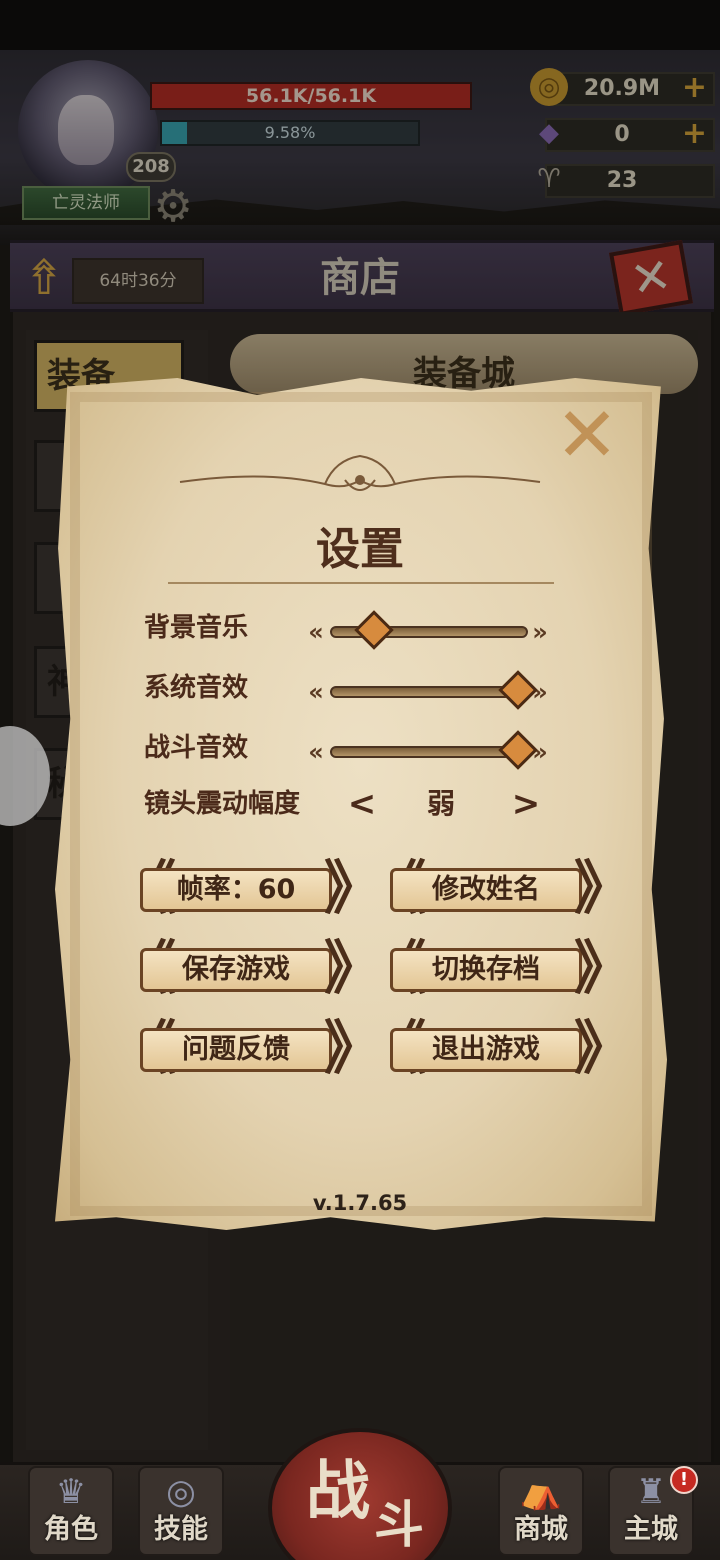  I want to click on save-game-button: 《 保存游戏 》, so click(250, 969).